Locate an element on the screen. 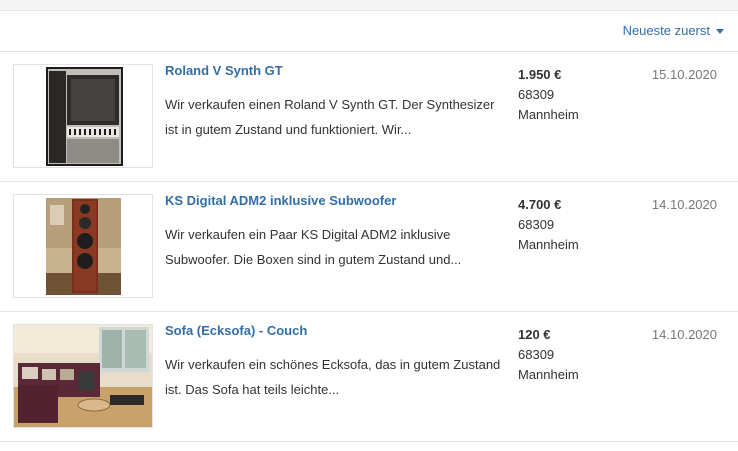 This screenshot has width=738, height=451. sort-label: Neueste zuerst is located at coordinates (666, 30).